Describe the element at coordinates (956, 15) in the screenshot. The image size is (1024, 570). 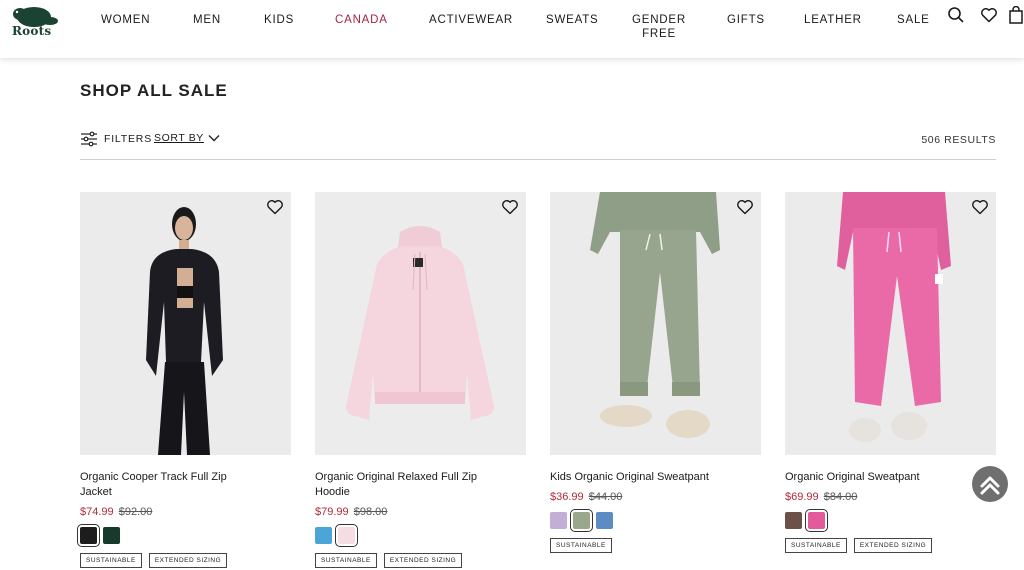
I see `search-icon` at that location.